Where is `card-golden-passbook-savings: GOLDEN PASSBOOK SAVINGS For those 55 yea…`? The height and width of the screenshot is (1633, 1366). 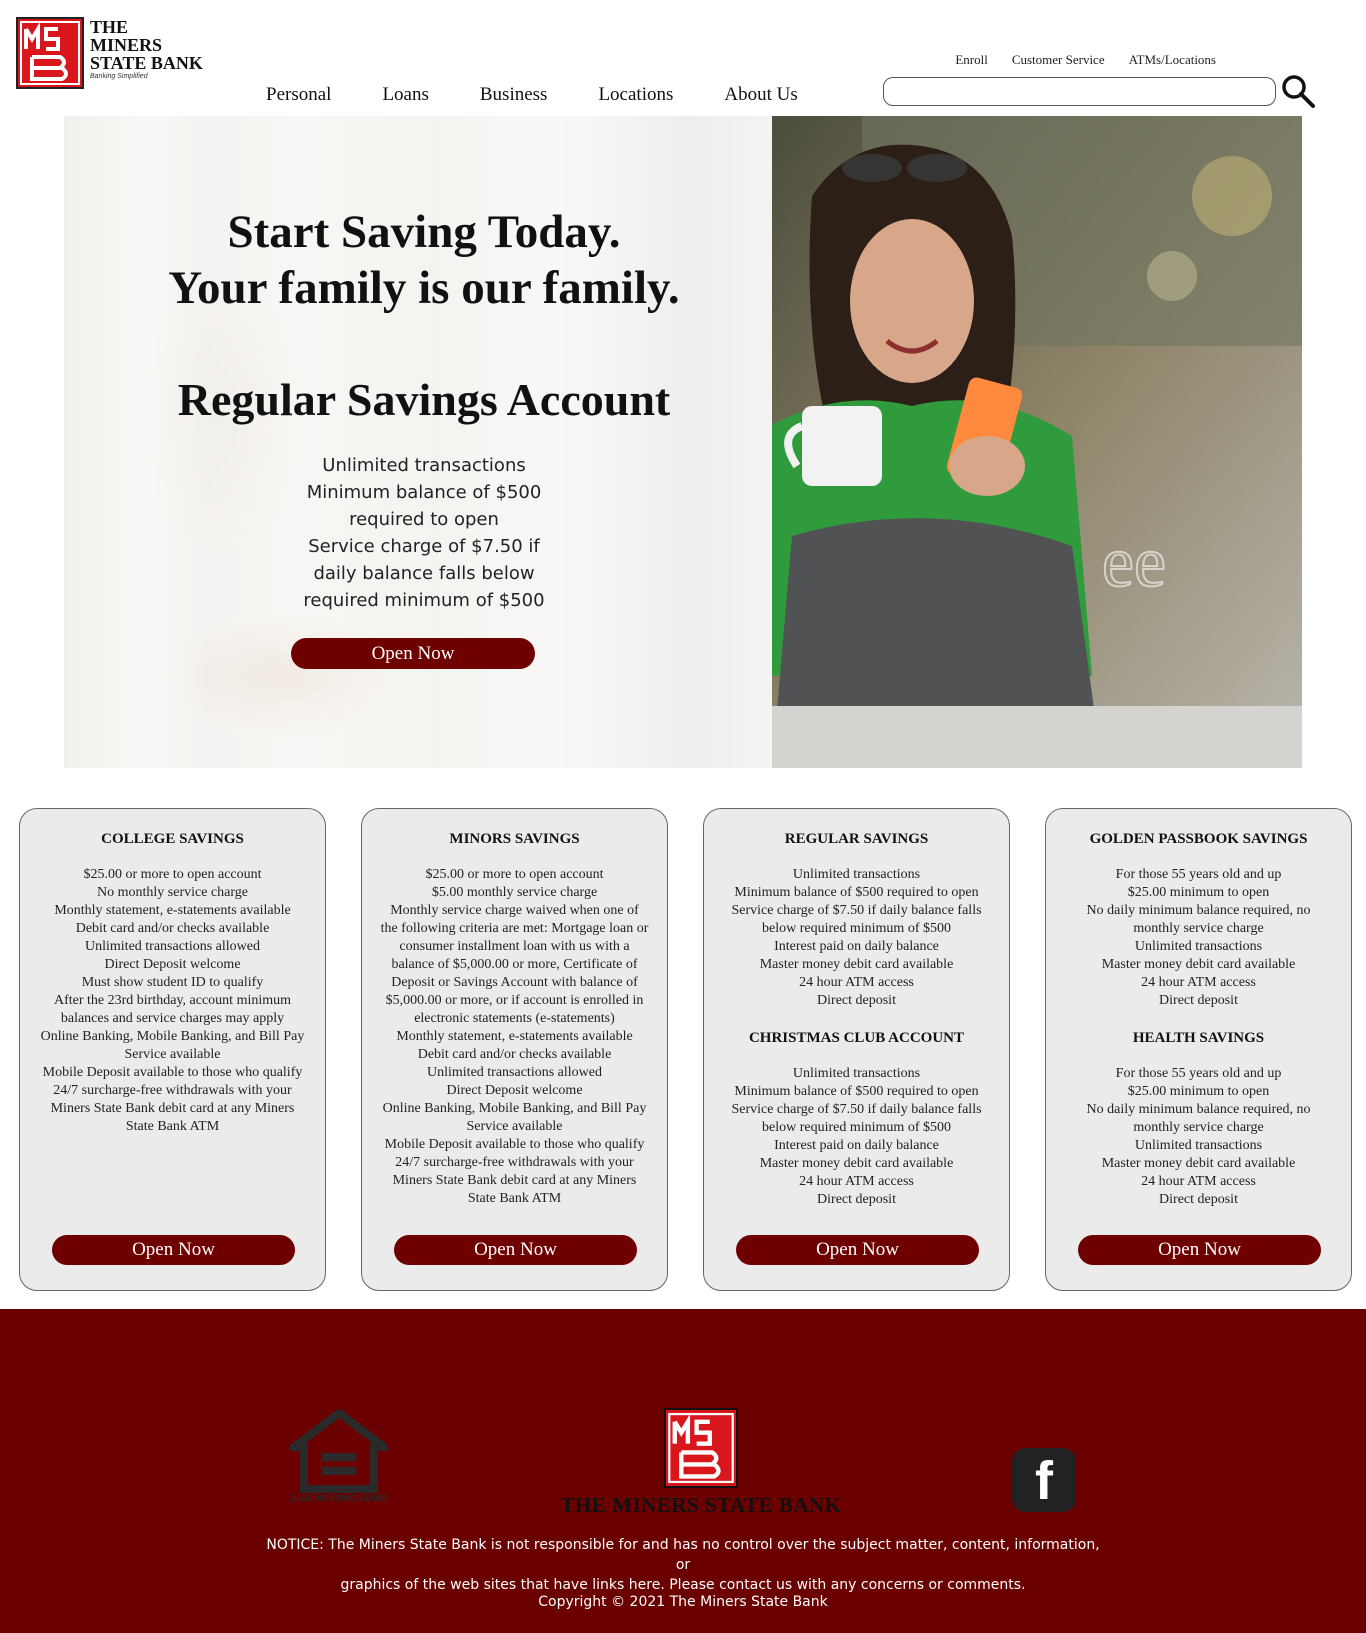
card-golden-passbook-savings: GOLDEN PASSBOOK SAVINGS For those 55 yea… is located at coordinates (1198, 1049).